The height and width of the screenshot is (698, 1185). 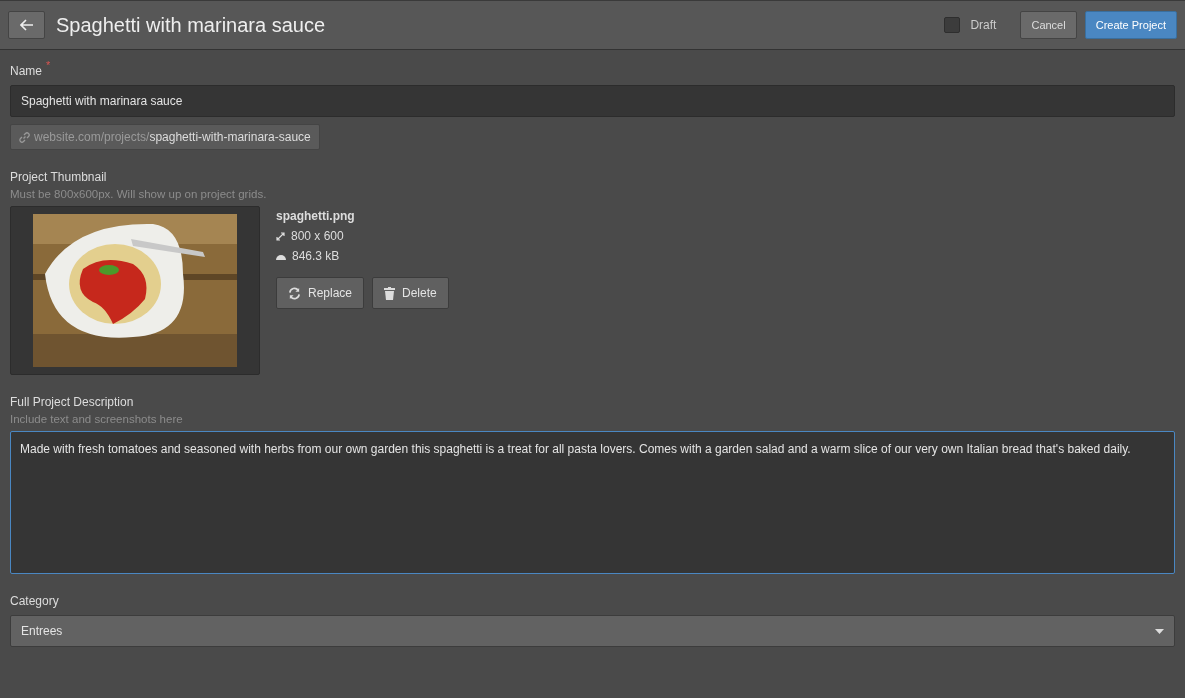 I want to click on link-icon, so click(x=24, y=137).